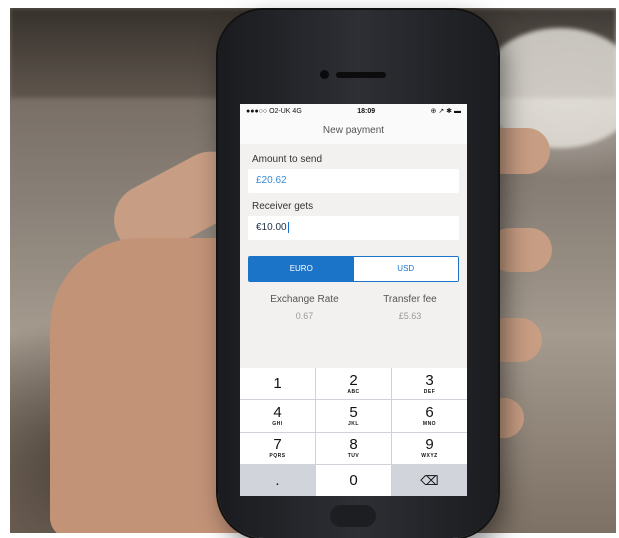 The height and width of the screenshot is (538, 619). Describe the element at coordinates (366, 111) in the screenshot. I see `clock: 18:09` at that location.